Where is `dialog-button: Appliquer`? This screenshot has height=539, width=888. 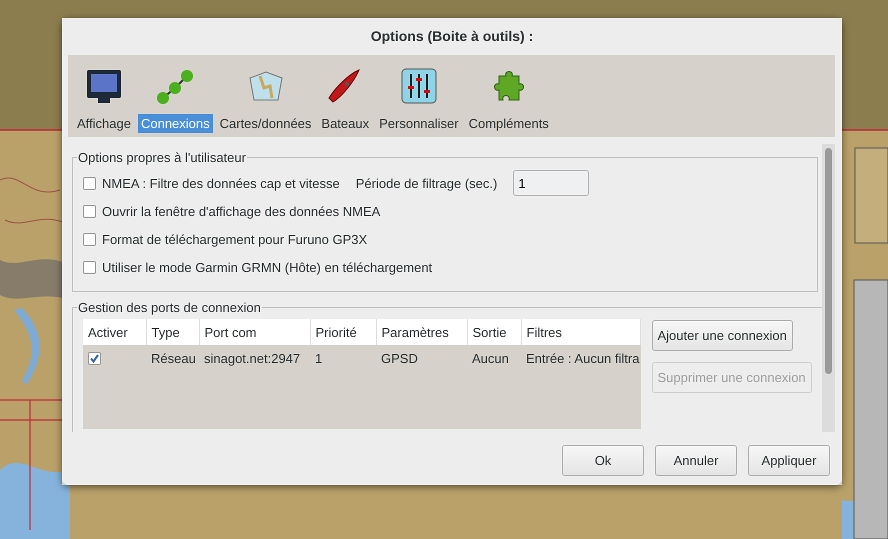 dialog-button: Appliquer is located at coordinates (789, 460).